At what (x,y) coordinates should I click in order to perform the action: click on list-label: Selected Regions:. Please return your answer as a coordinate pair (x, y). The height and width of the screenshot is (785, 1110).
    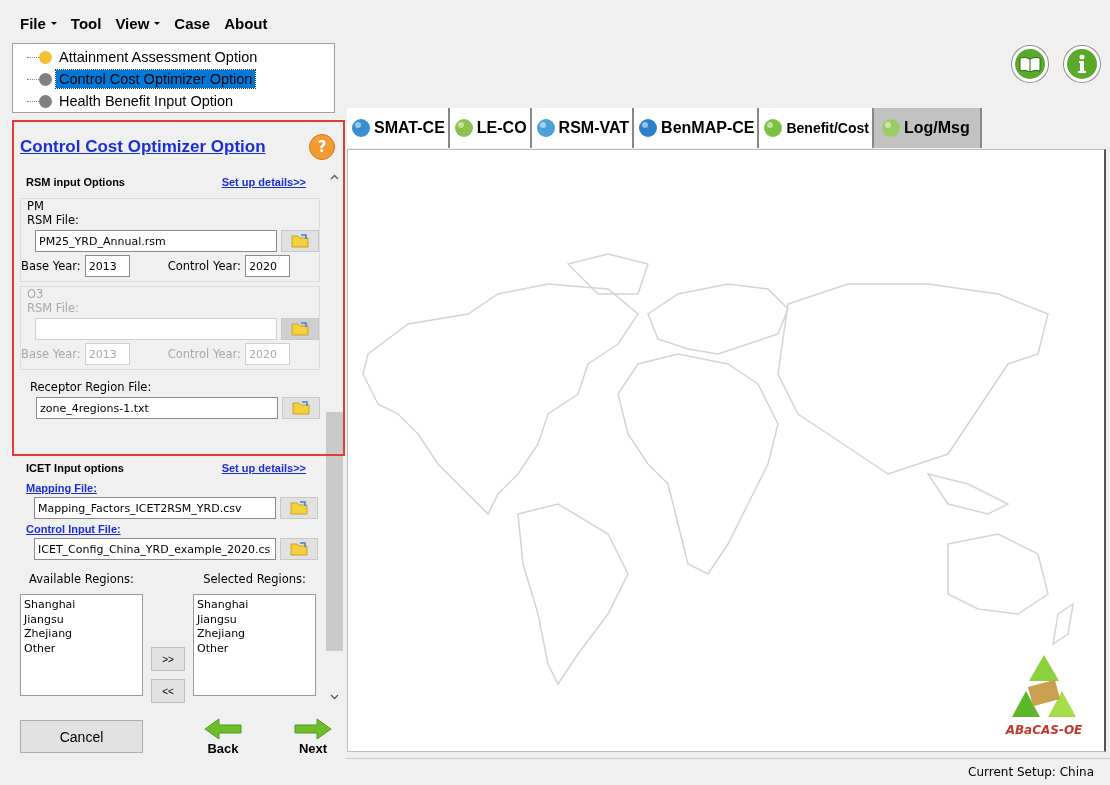
    Looking at the image, I should click on (254, 579).